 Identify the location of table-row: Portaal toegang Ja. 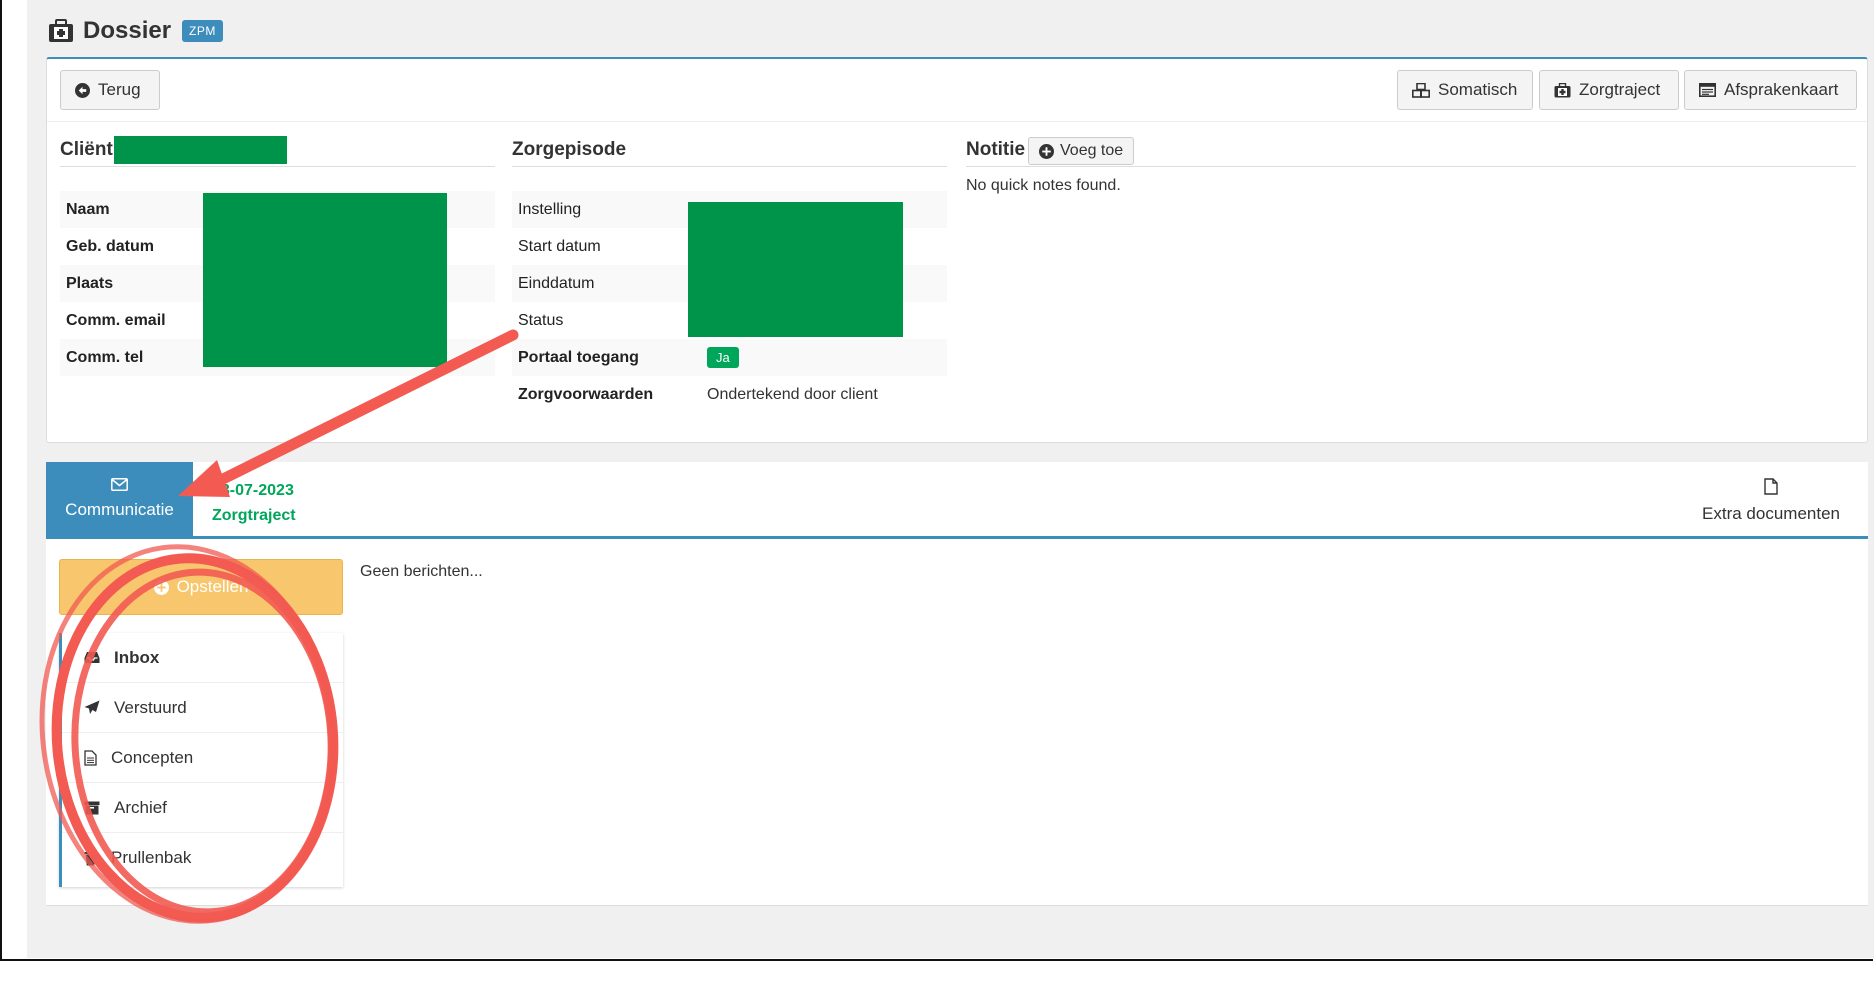
(729, 357).